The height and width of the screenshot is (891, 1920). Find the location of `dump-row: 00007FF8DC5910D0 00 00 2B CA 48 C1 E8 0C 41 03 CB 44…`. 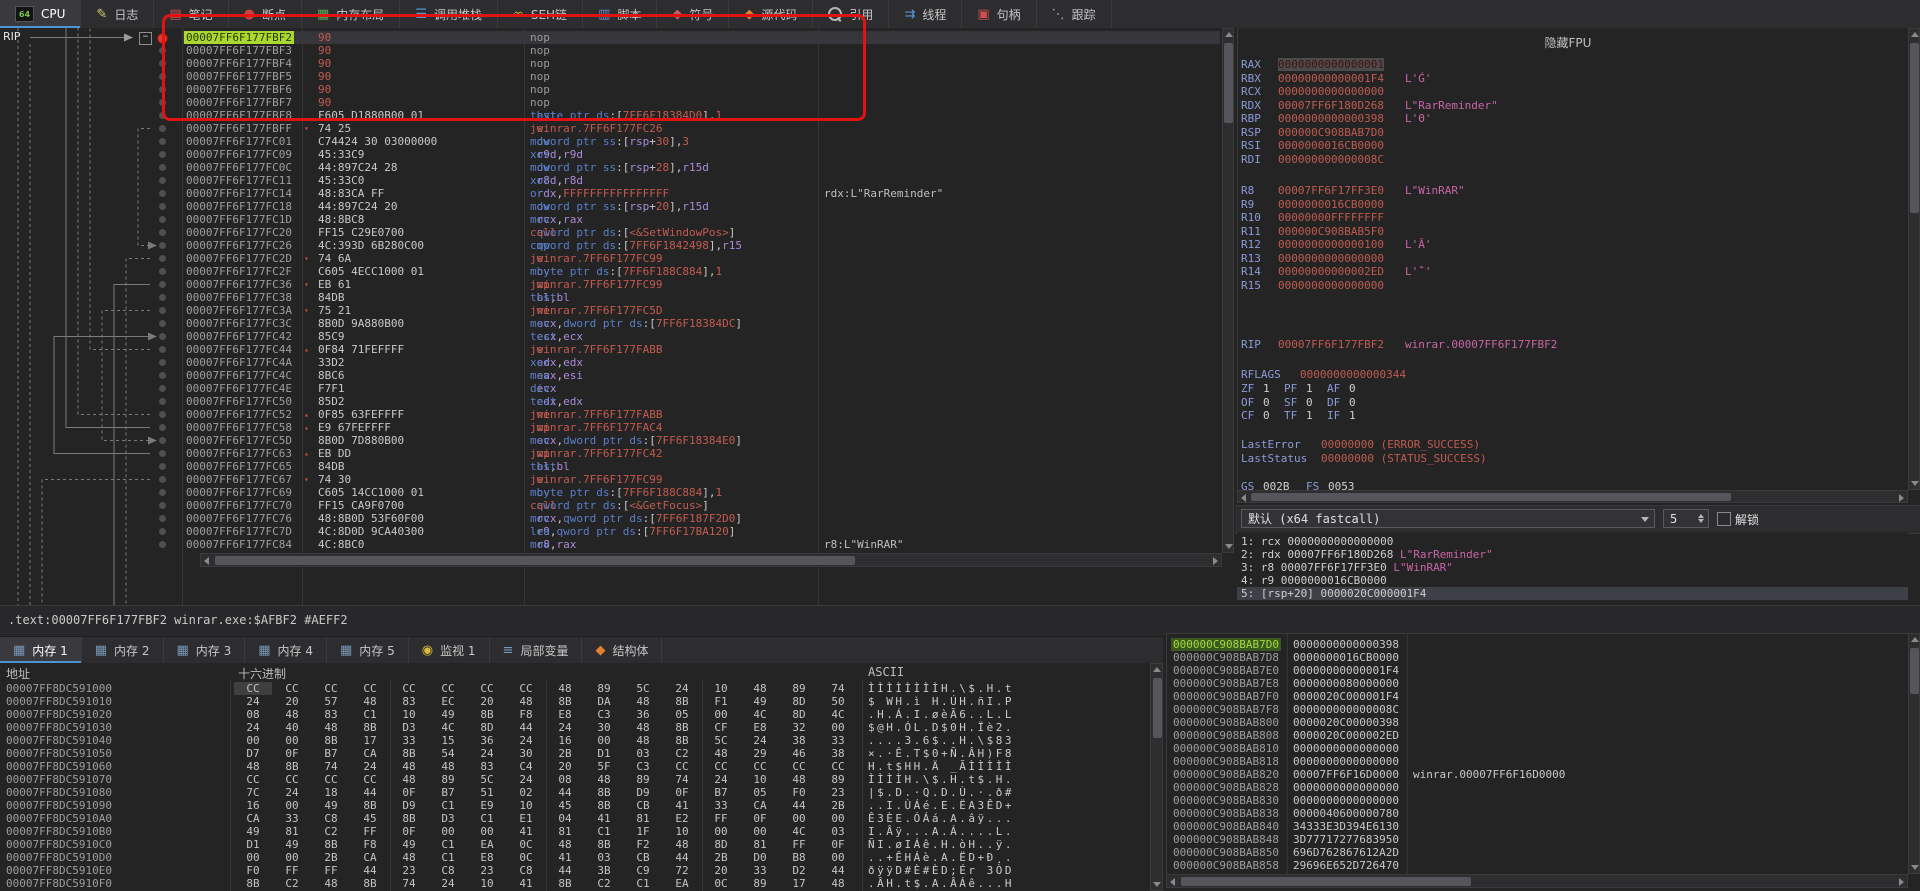

dump-row: 00007FF8DC5910D0 00 00 2B CA 48 C1 E8 0C 41 03 CB 44… is located at coordinates (581, 857).